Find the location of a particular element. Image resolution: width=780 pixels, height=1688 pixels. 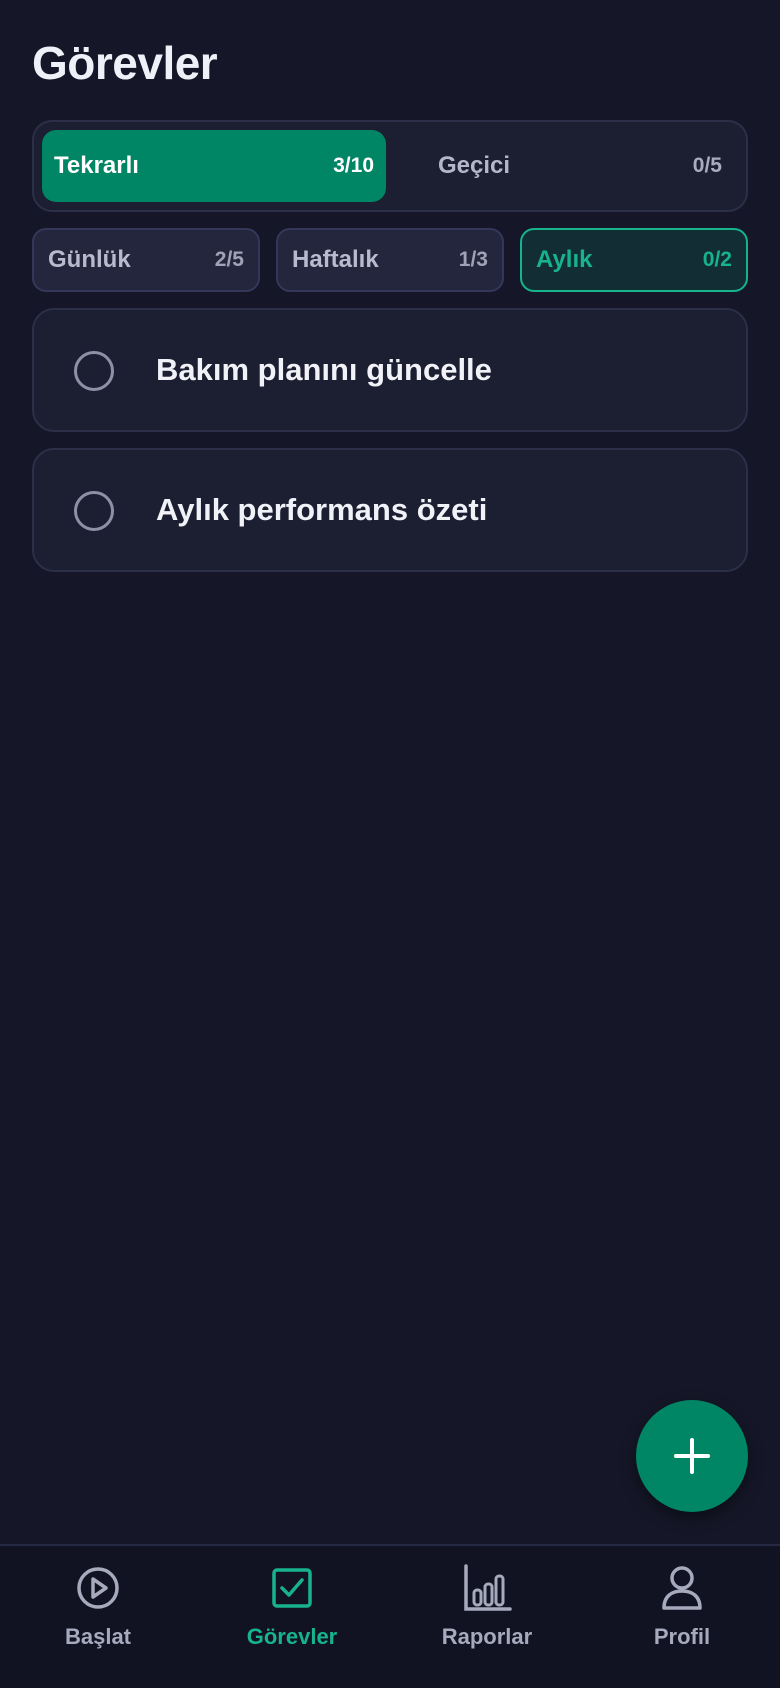

task-title: Aylık performans özeti is located at coordinates (322, 509).